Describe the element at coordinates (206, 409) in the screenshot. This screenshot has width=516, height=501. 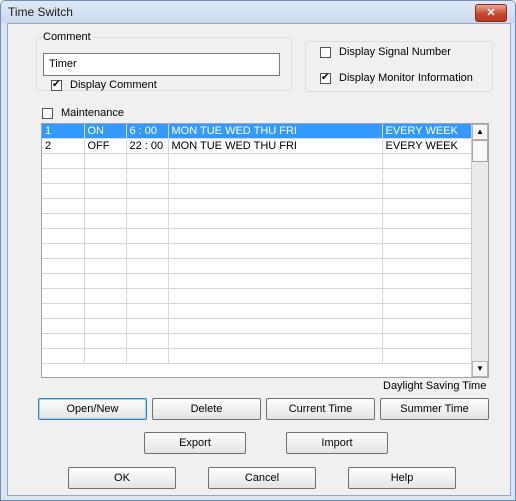
I see `delete-button: Delete` at that location.